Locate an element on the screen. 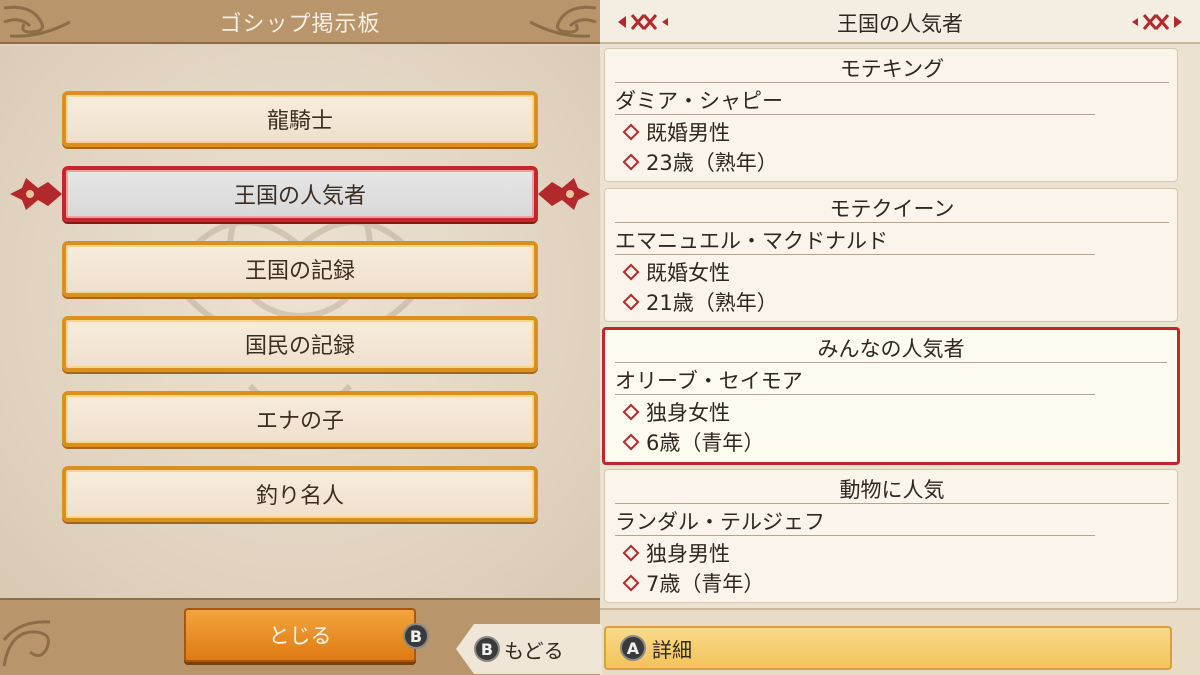  a-button-icon: A is located at coordinates (633, 648).